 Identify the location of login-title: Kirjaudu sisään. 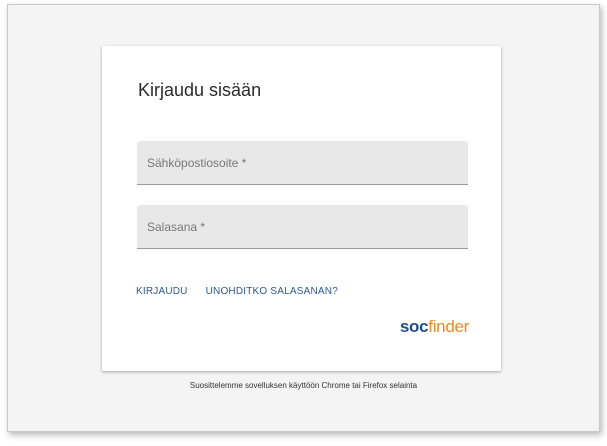
(200, 90).